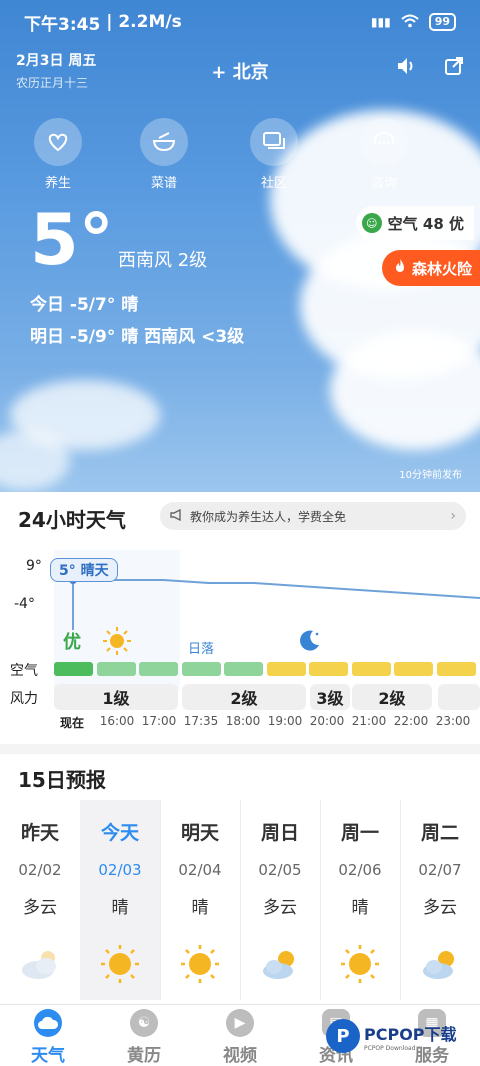  What do you see at coordinates (48, 1037) in the screenshot?
I see `nav-weather: 天气` at bounding box center [48, 1037].